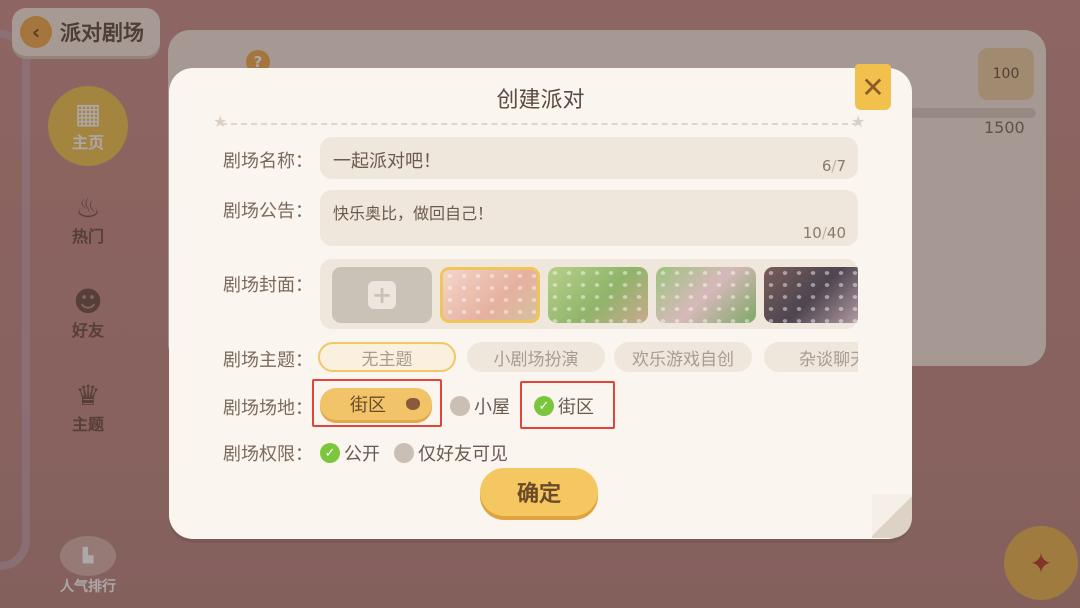 Image resolution: width=1080 pixels, height=608 pixels. I want to click on dialog-title: 创建派对, so click(540, 100).